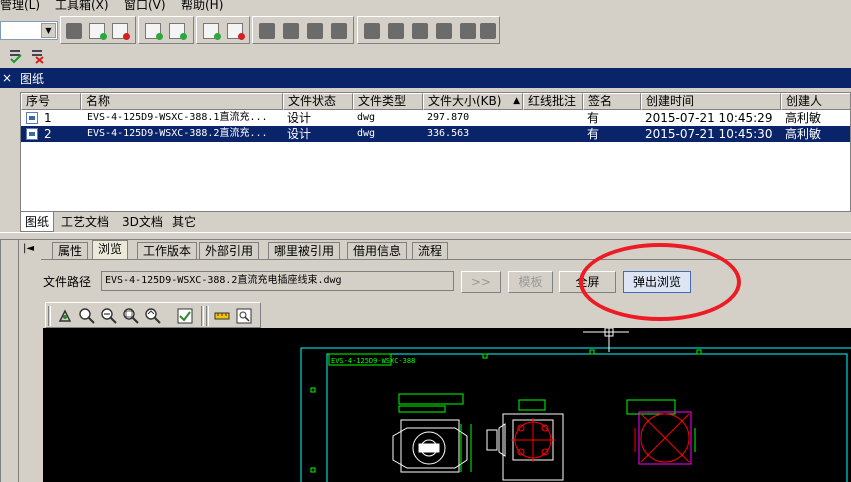 The image size is (851, 482). I want to click on col-status: 文件状态, so click(318, 101).